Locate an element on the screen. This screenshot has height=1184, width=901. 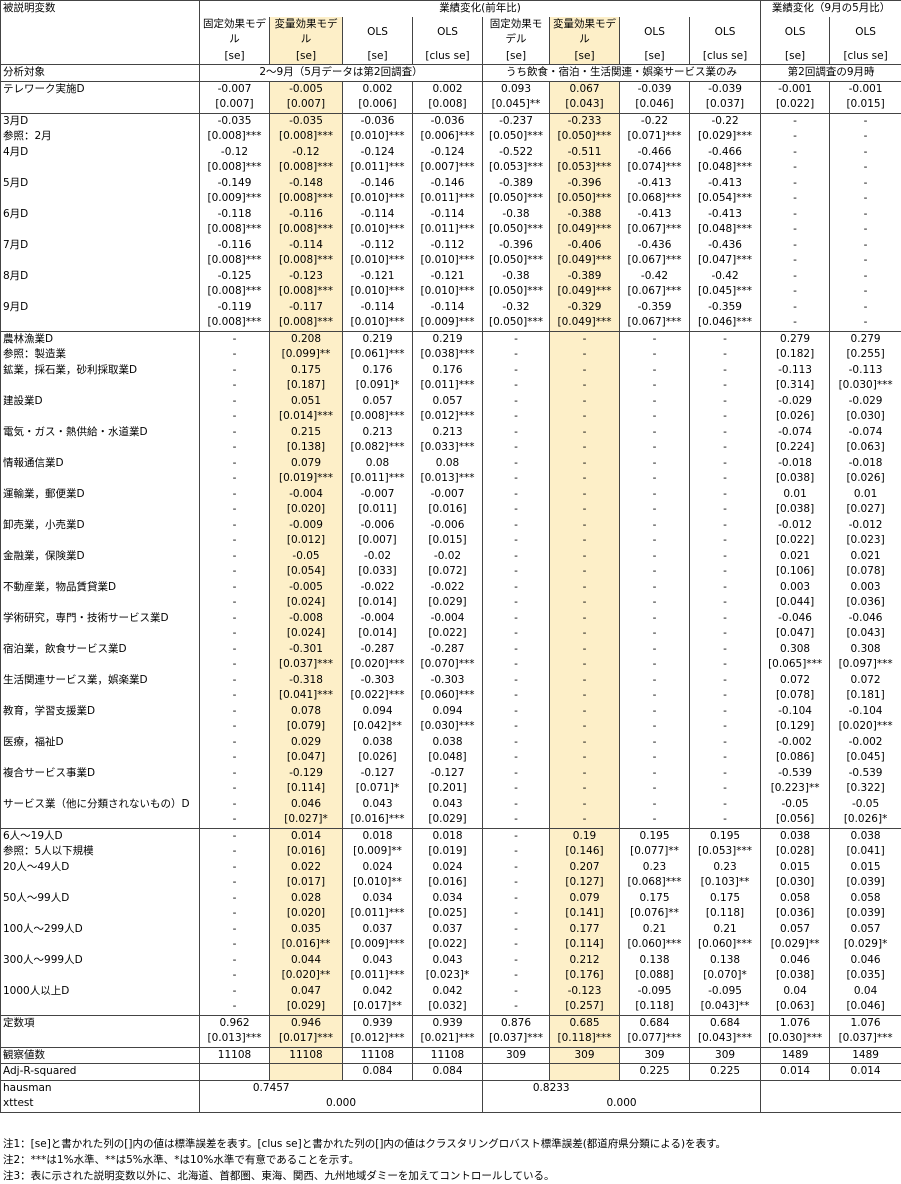
table-cell: -0.237 is located at coordinates (516, 121).